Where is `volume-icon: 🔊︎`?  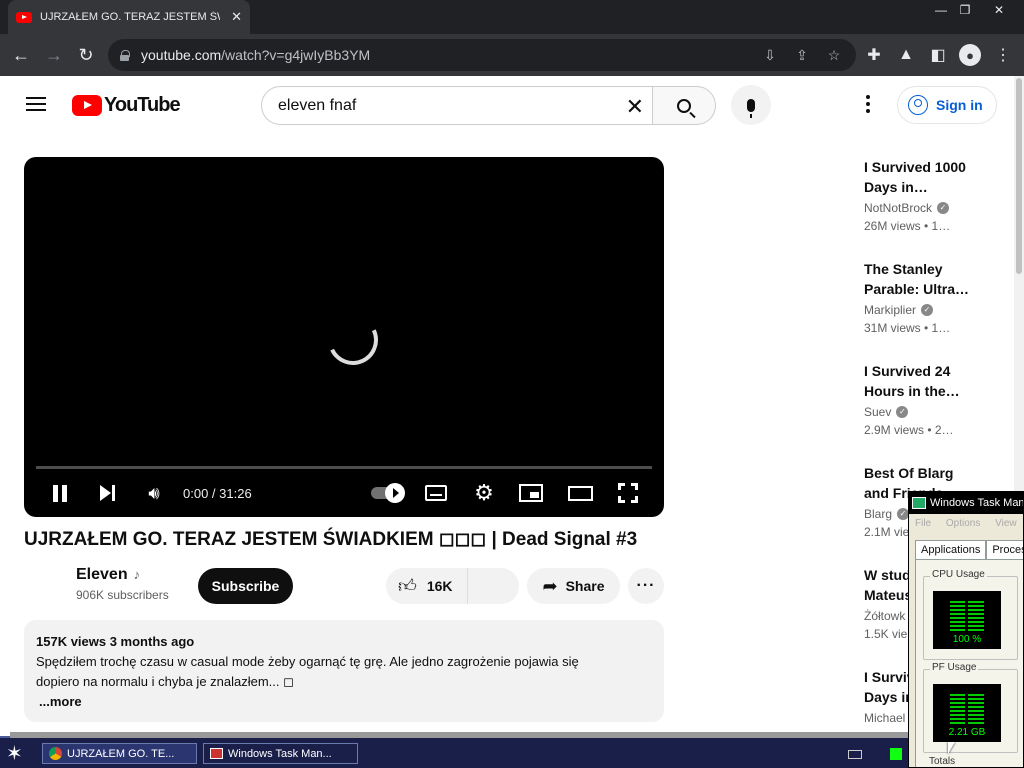 volume-icon: 🔊︎ is located at coordinates (154, 493).